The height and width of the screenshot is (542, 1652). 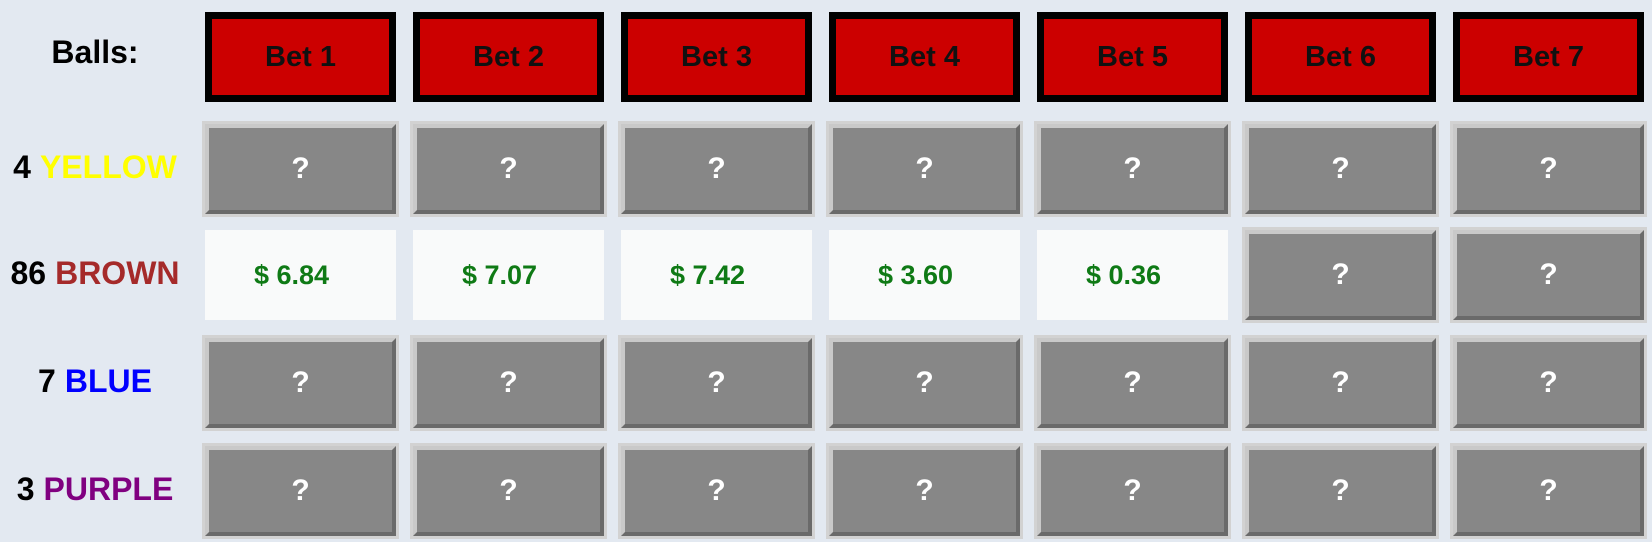 I want to click on ball-count: 4, so click(x=22, y=166).